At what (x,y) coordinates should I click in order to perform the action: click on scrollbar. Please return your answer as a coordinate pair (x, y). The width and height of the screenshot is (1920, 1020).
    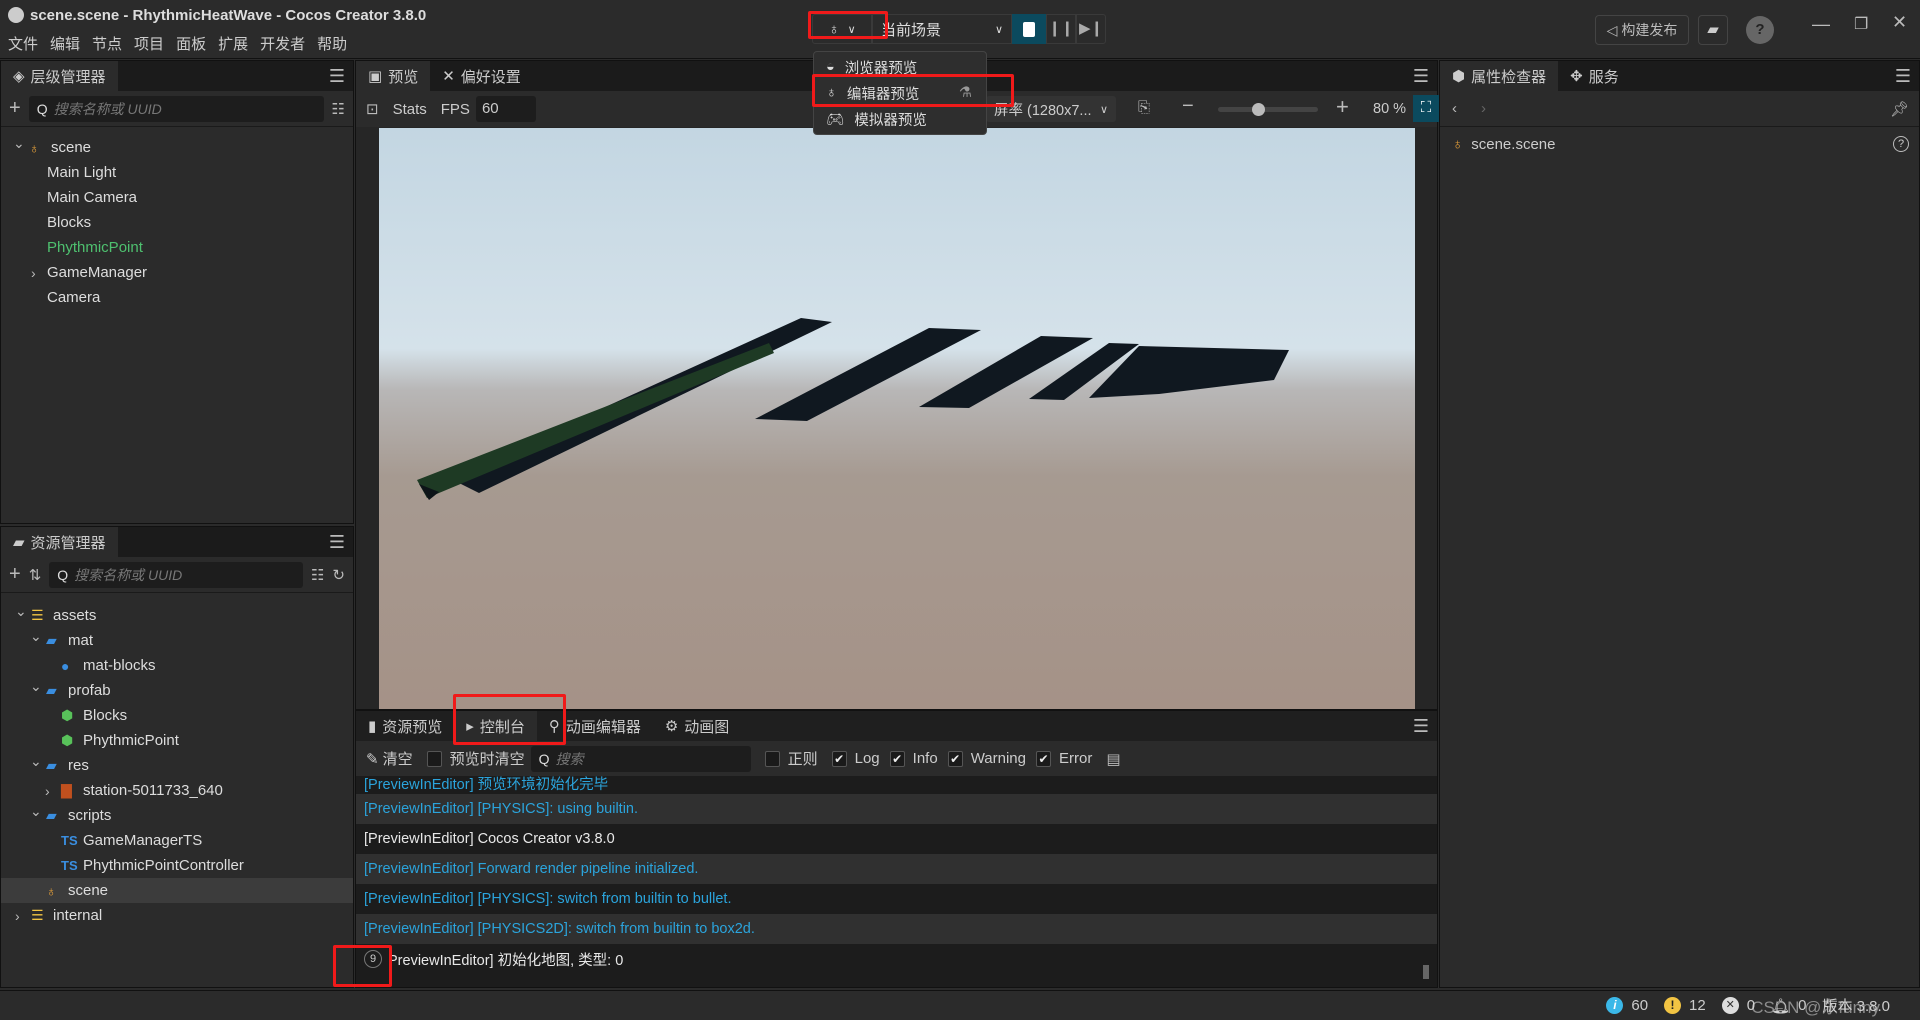
    Looking at the image, I should click on (1426, 972).